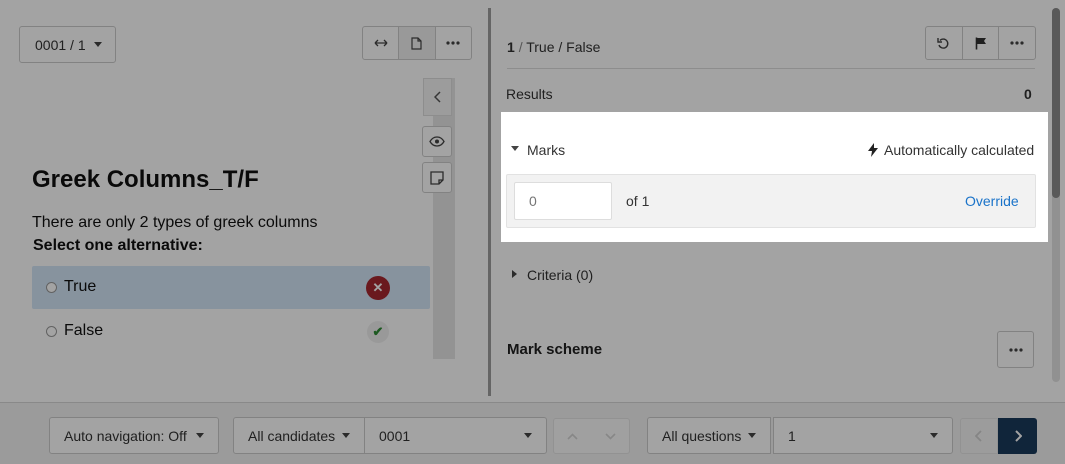 The height and width of the screenshot is (464, 1065). Describe the element at coordinates (638, 201) in the screenshot. I see `marks-total-label: of 1` at that location.